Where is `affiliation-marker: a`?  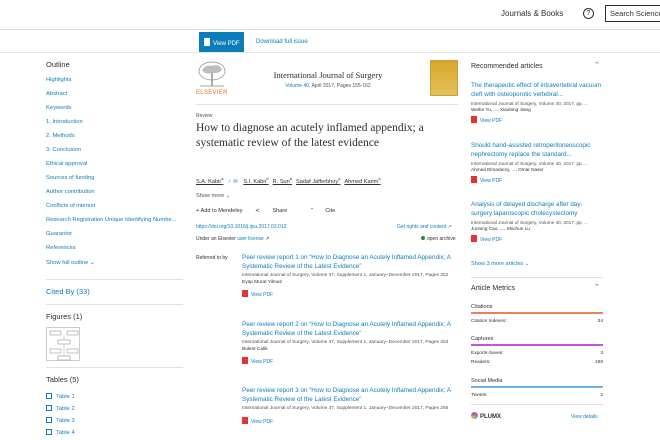 affiliation-marker: a is located at coordinates (222, 178).